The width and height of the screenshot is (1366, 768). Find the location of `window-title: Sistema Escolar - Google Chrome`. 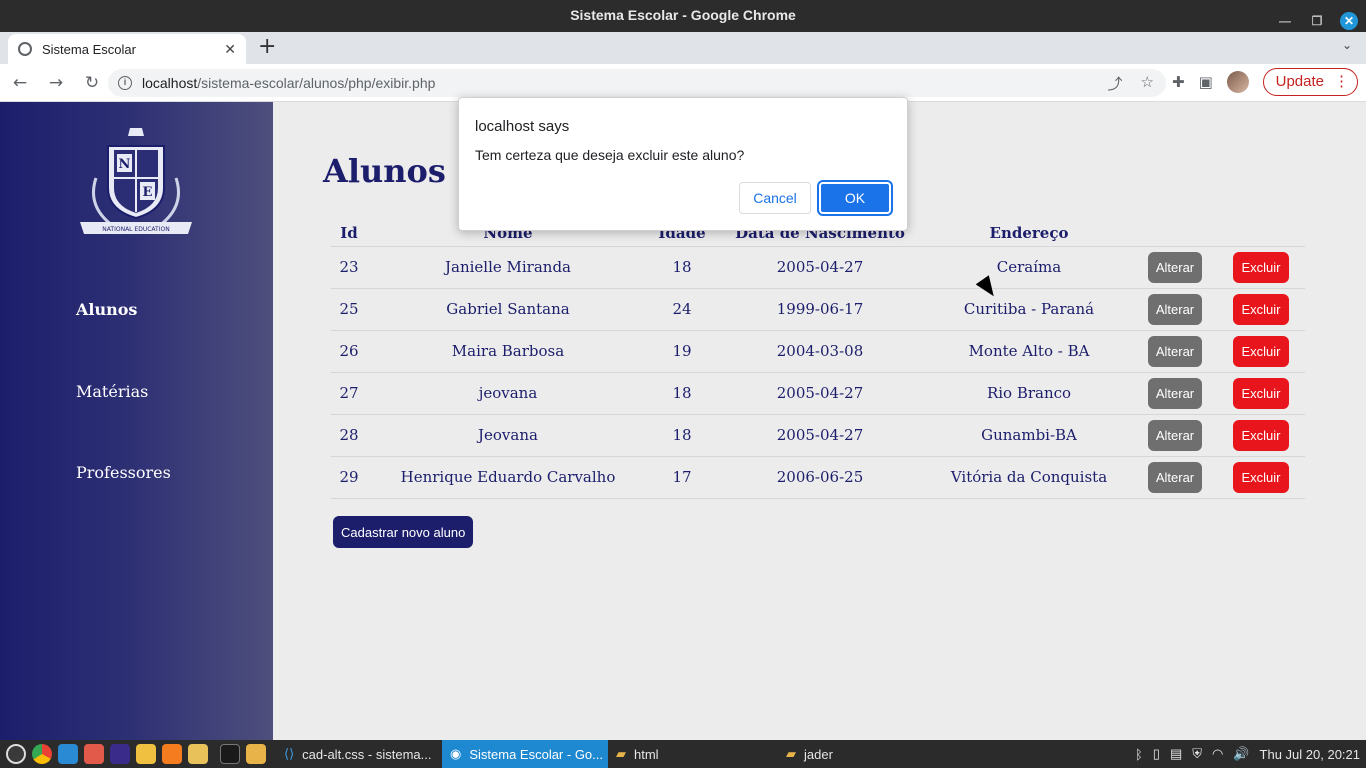

window-title: Sistema Escolar - Google Chrome is located at coordinates (683, 15).